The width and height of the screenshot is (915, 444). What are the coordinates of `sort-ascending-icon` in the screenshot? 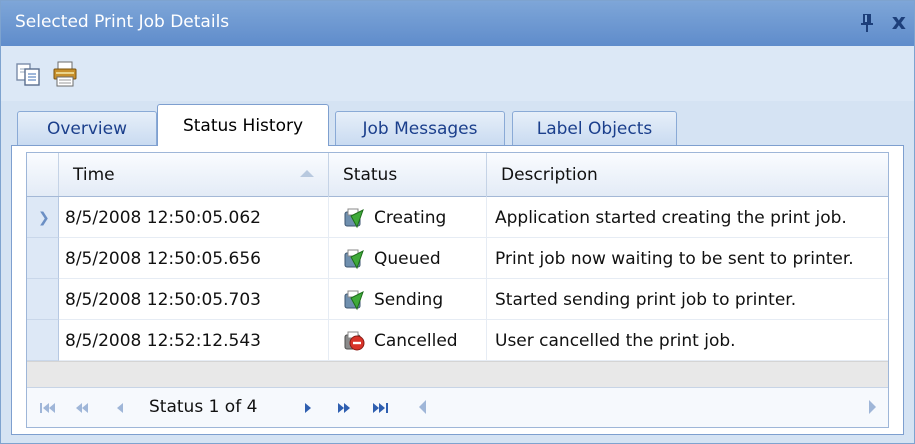 It's located at (307, 173).